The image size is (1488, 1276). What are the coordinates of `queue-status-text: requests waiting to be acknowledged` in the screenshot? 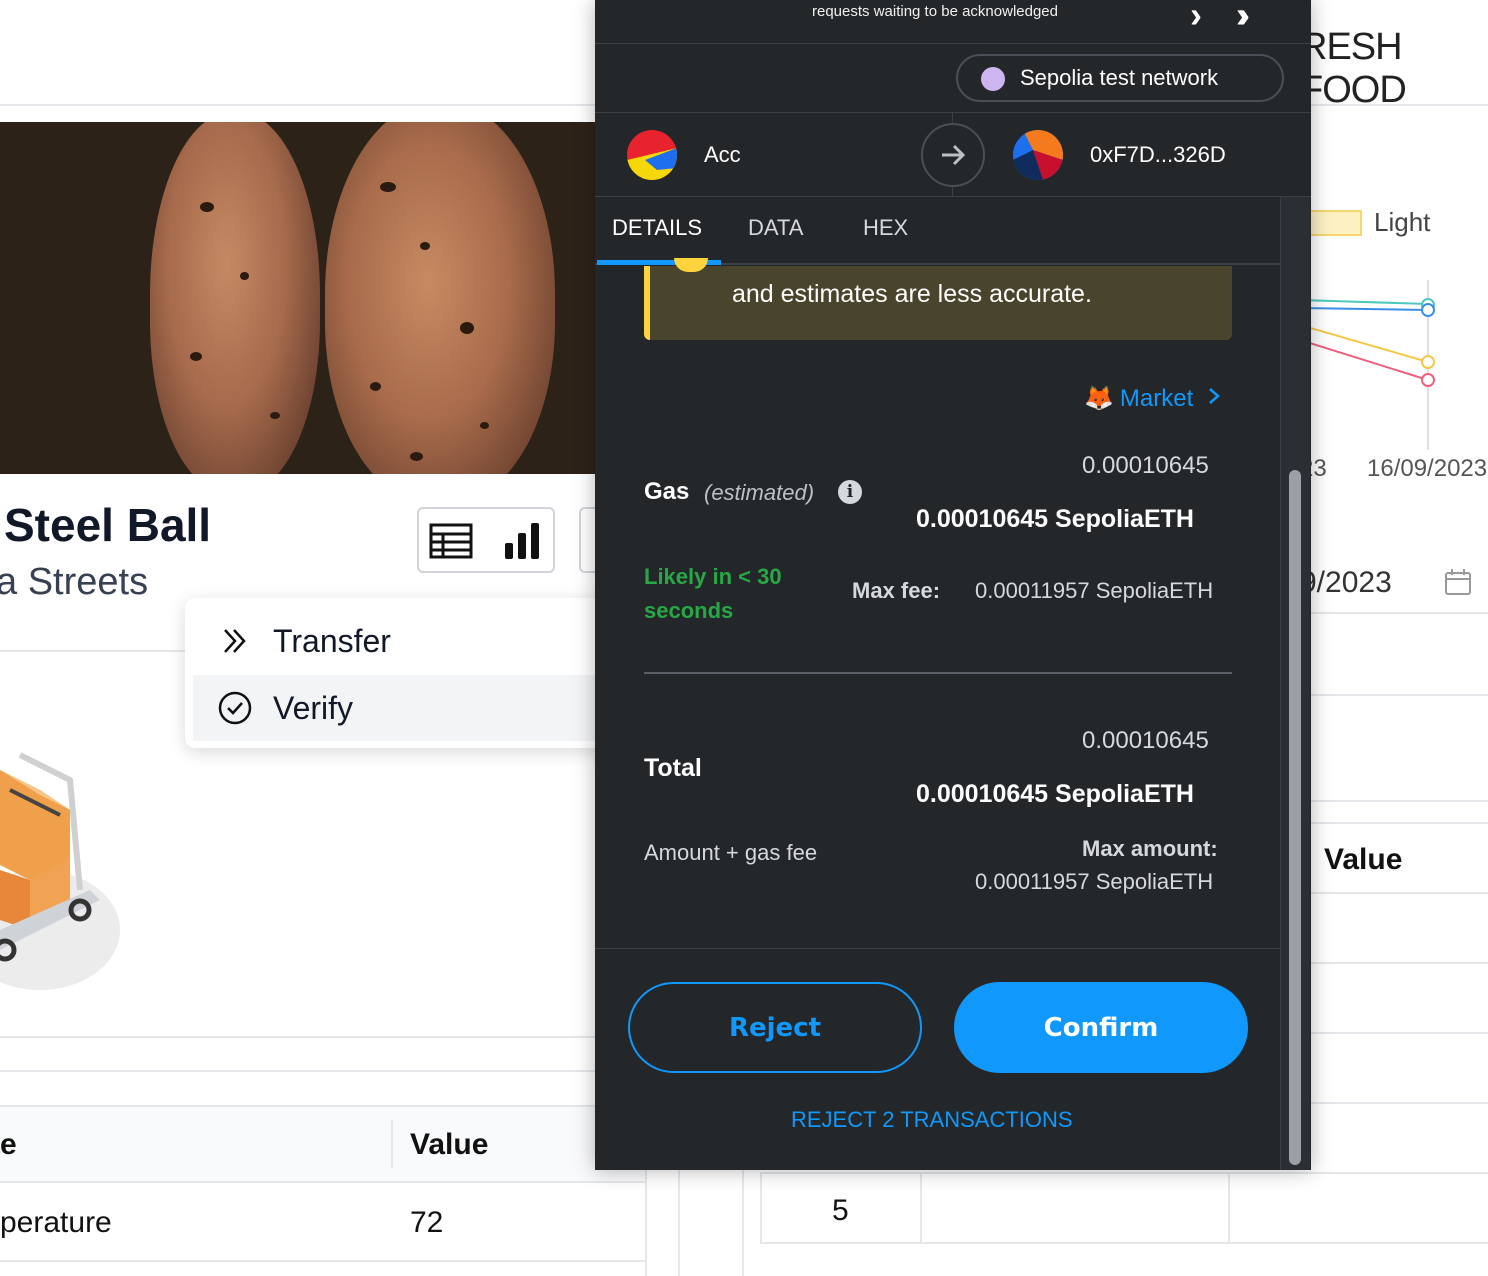 It's located at (935, 11).